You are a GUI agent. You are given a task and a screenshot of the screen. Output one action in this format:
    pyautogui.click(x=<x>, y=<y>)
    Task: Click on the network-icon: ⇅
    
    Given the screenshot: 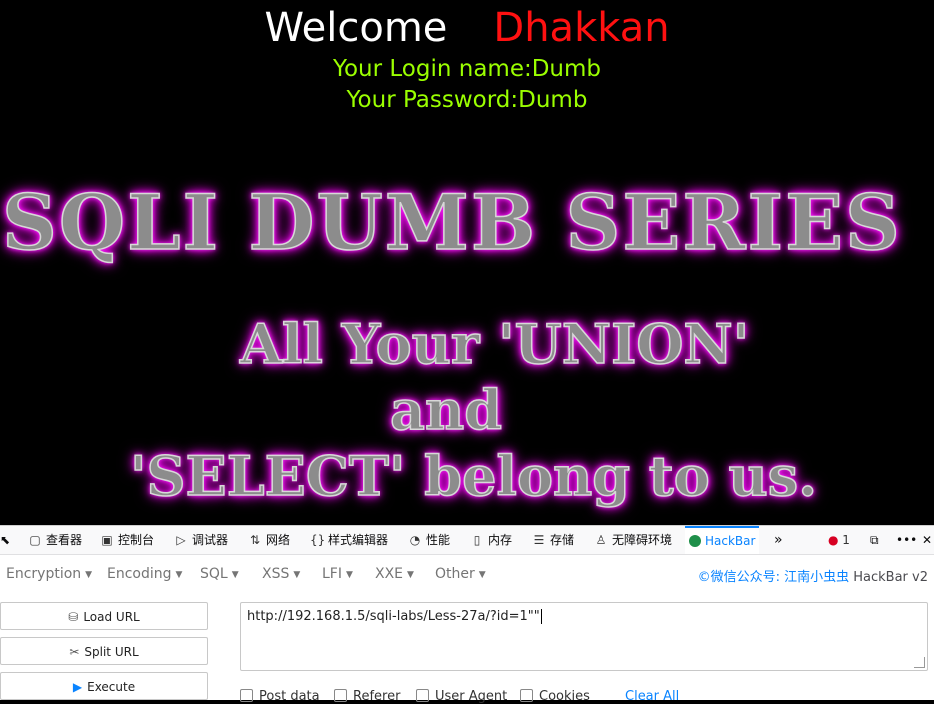 What is the action you would take?
    pyautogui.click(x=255, y=540)
    